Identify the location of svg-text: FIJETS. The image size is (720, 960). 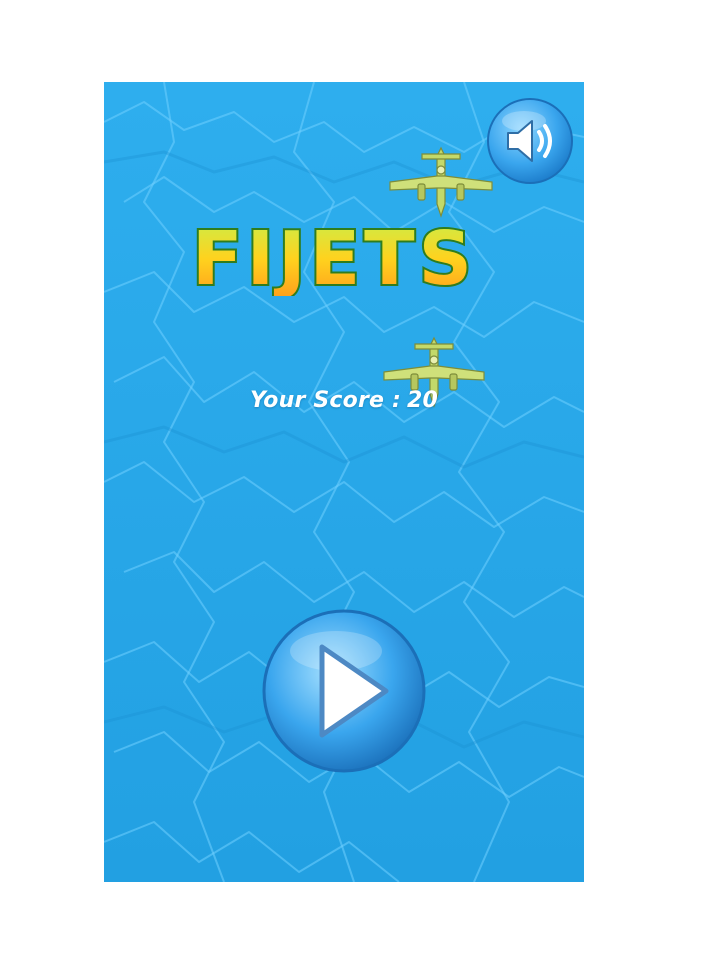
(334, 256).